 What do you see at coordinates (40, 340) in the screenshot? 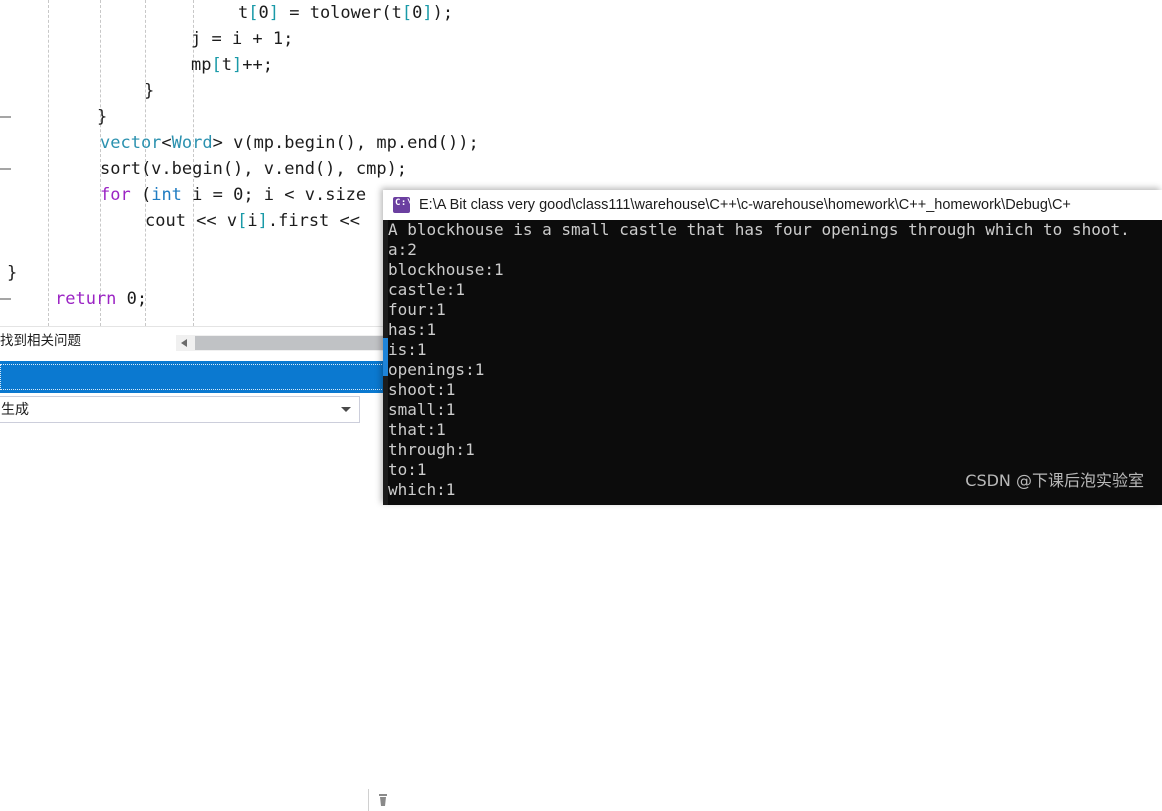
I see `error-list-header-text: 找到相关问题` at bounding box center [40, 340].